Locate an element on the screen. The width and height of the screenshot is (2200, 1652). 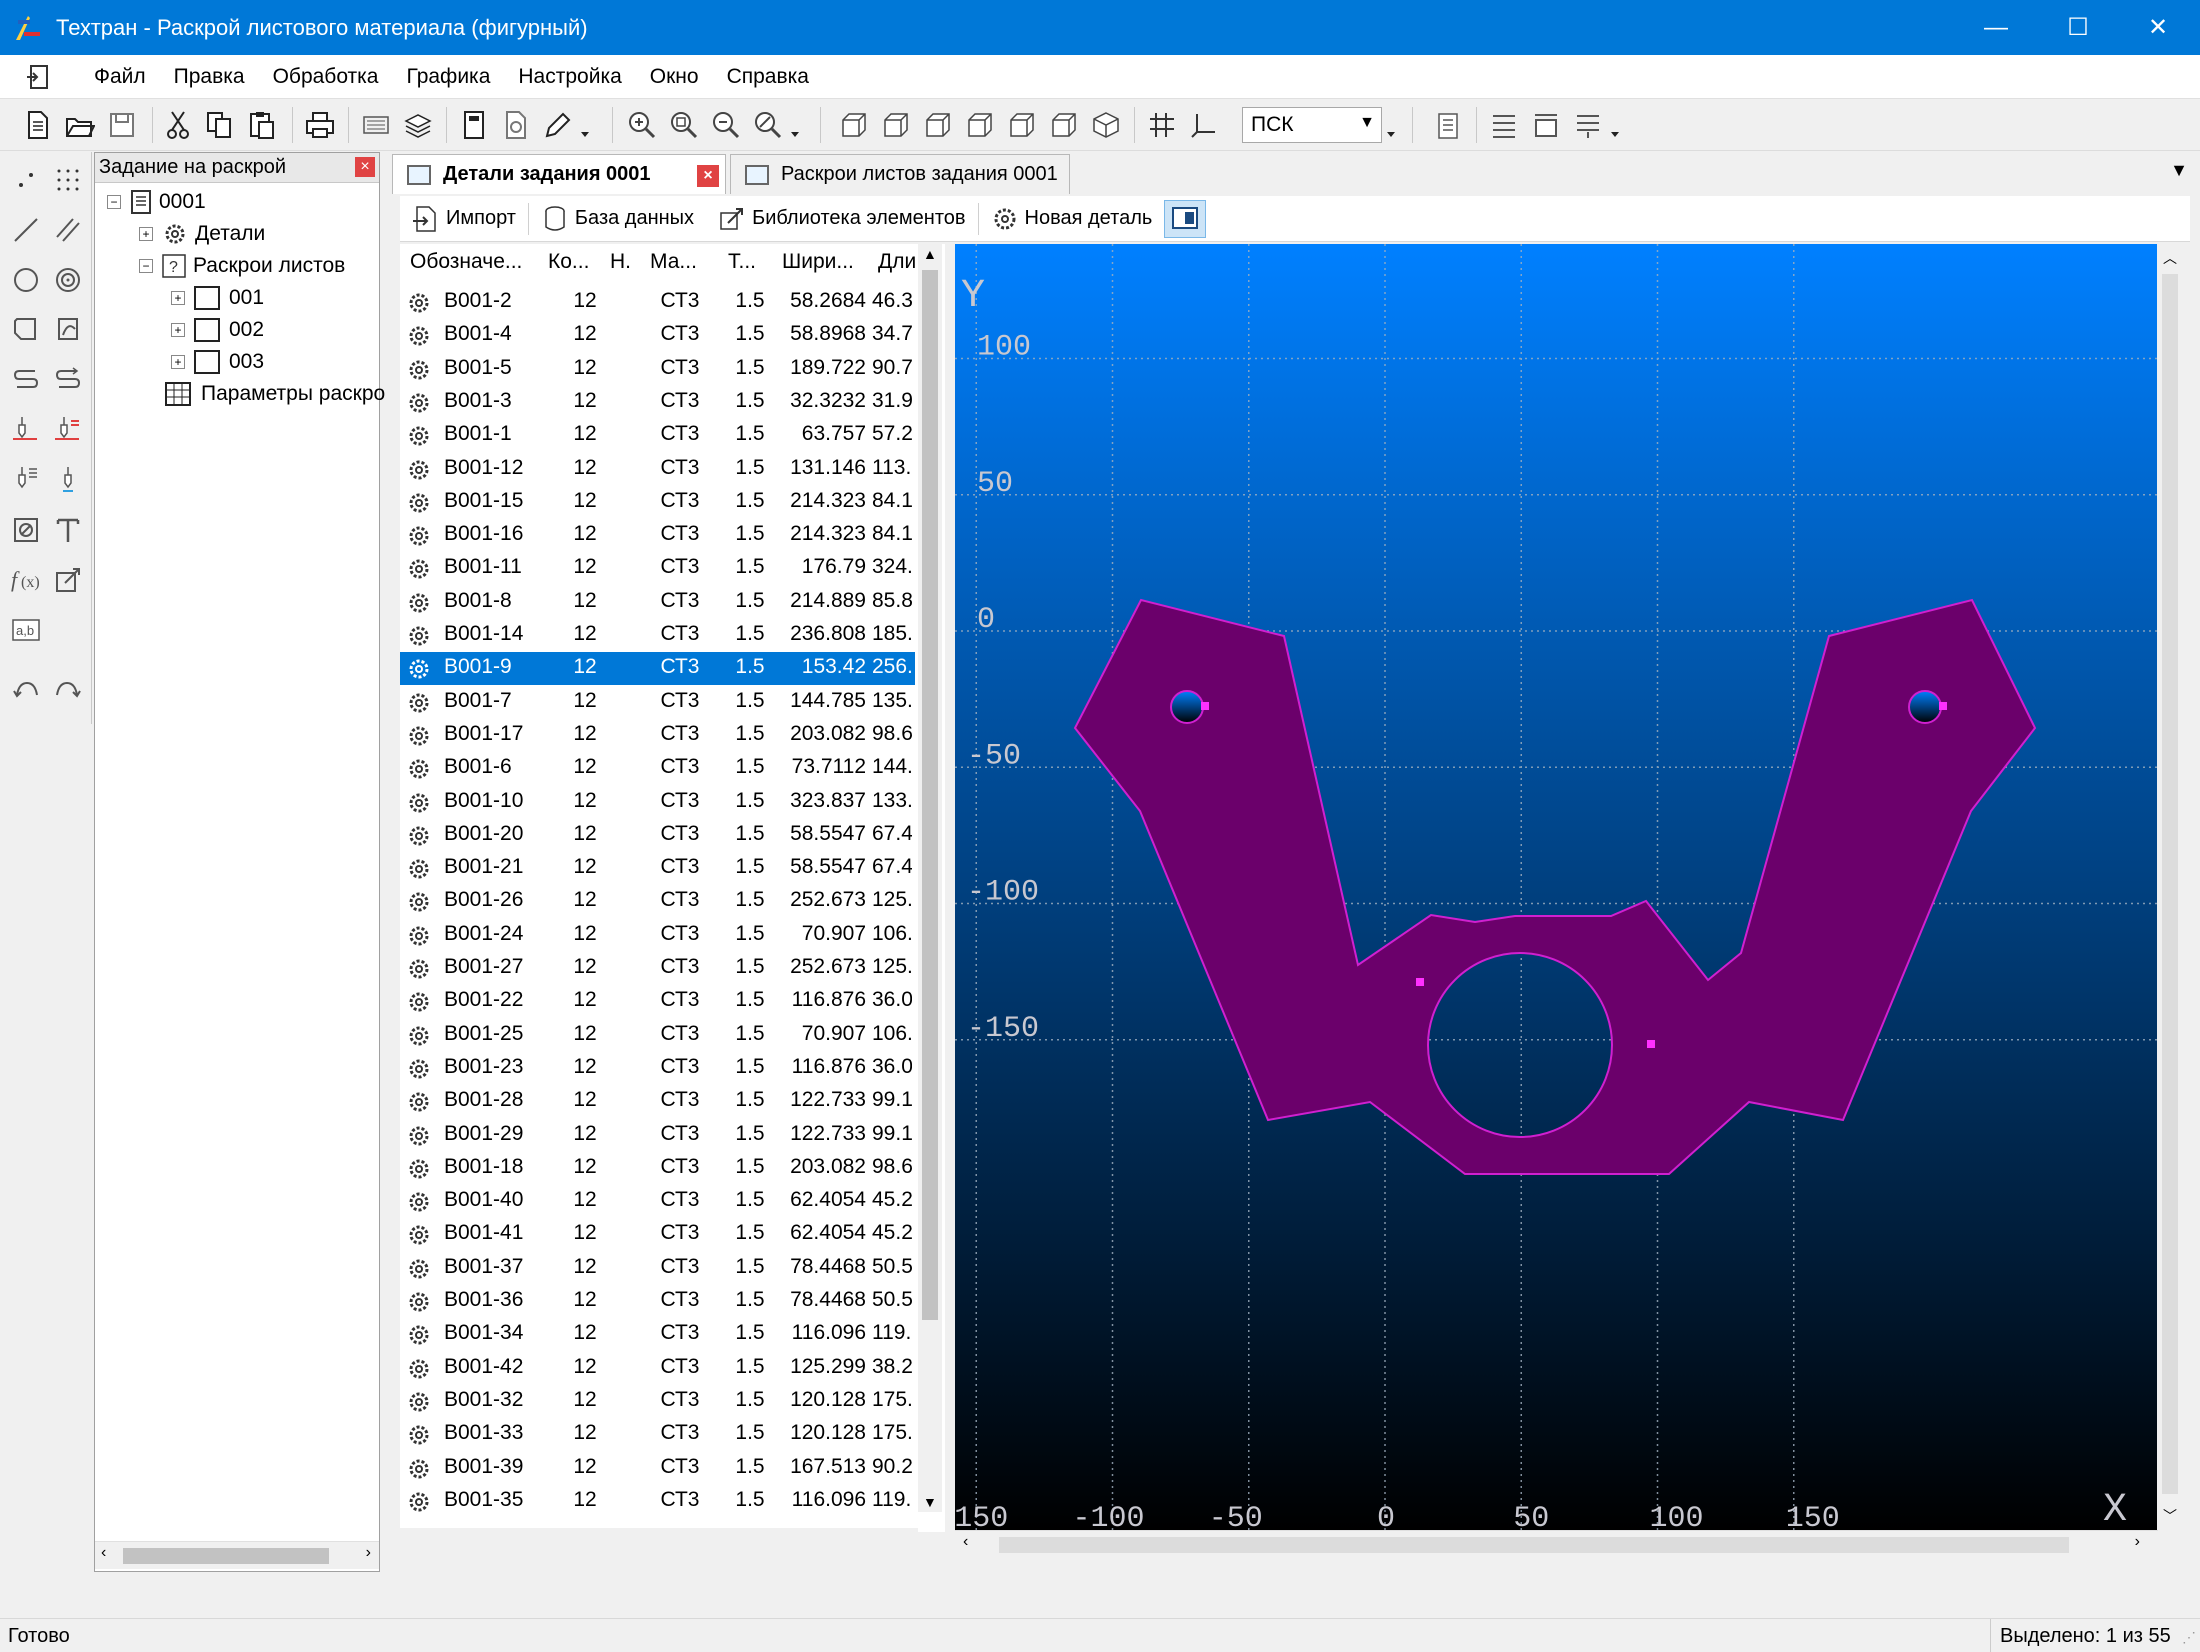
paste-icon is located at coordinates (262, 125).